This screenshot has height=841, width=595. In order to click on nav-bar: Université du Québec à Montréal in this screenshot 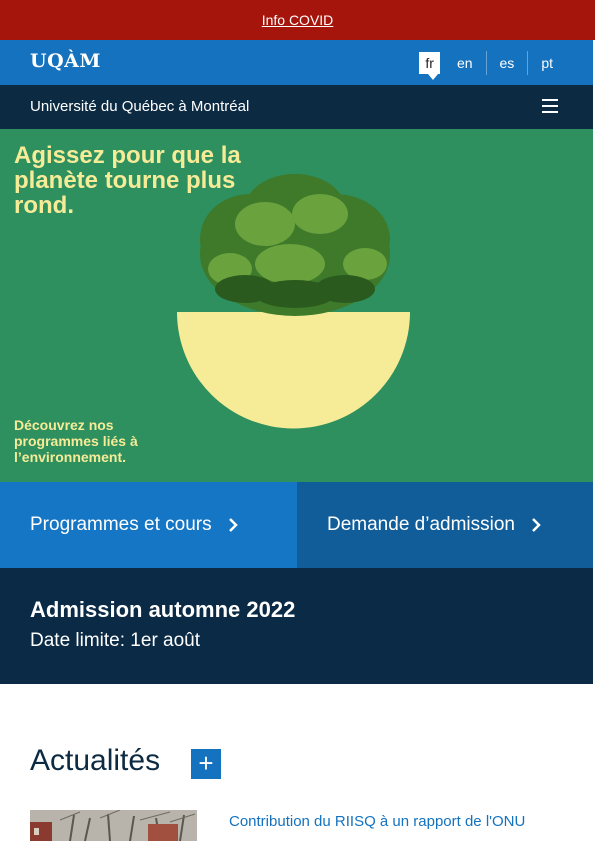, I will do `click(296, 107)`.